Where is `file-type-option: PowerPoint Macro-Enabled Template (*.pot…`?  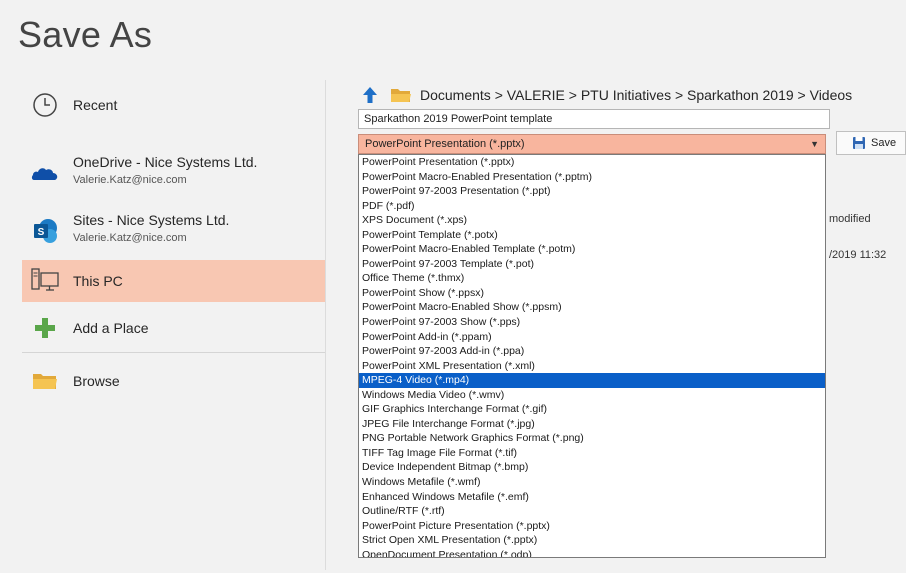 file-type-option: PowerPoint Macro-Enabled Template (*.pot… is located at coordinates (592, 249).